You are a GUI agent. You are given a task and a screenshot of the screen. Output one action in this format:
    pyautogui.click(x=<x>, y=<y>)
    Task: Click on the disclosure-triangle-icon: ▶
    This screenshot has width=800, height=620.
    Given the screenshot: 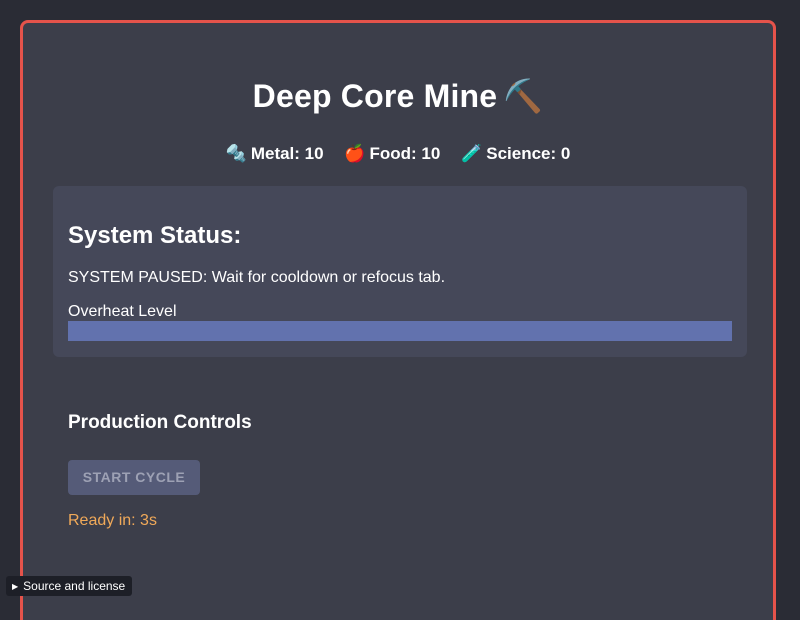 What is the action you would take?
    pyautogui.click(x=15, y=586)
    